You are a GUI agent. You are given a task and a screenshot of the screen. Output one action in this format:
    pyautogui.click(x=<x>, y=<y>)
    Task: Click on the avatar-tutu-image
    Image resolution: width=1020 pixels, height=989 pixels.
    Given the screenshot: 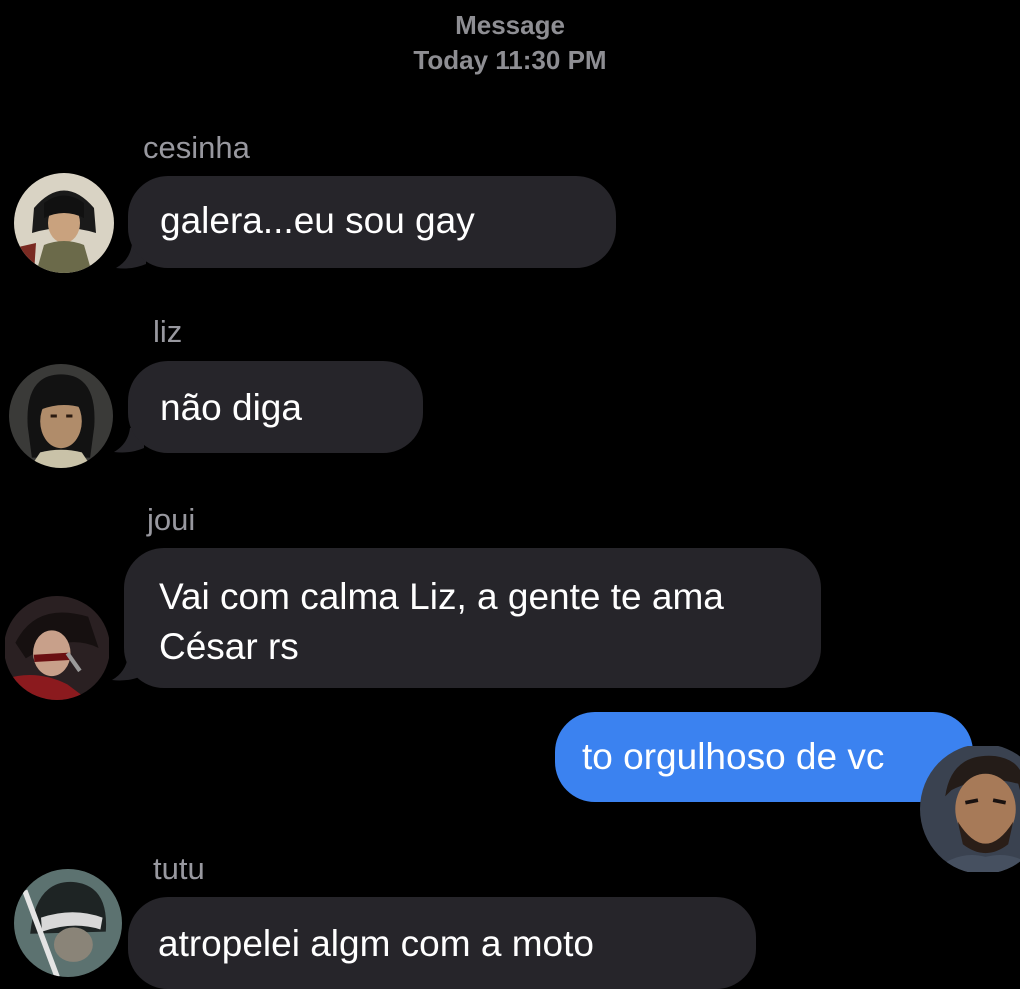 What is the action you would take?
    pyautogui.click(x=68, y=923)
    